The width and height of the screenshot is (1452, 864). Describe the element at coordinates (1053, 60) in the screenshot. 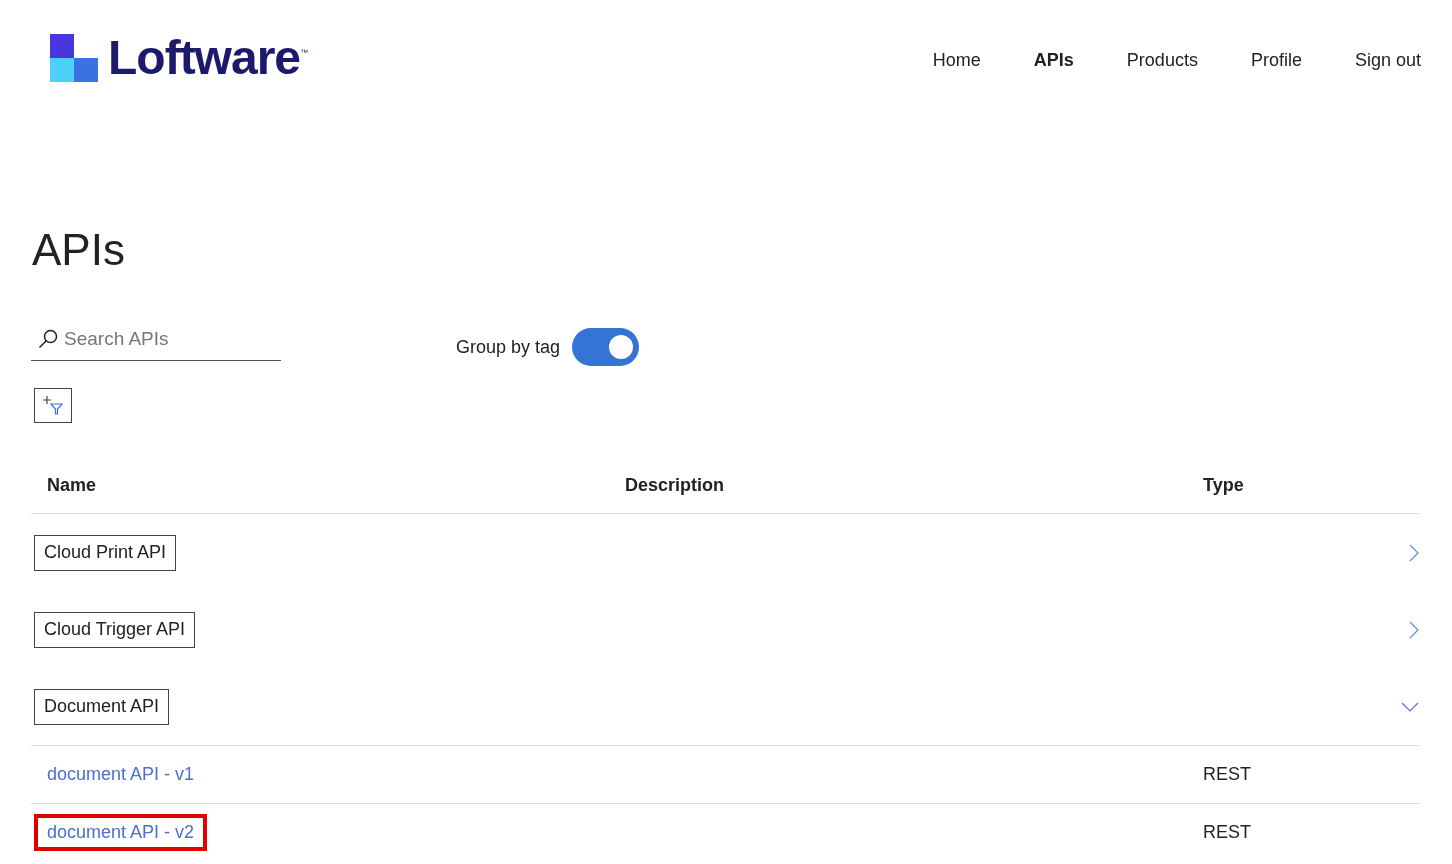

I see `nav-link: APIs` at that location.